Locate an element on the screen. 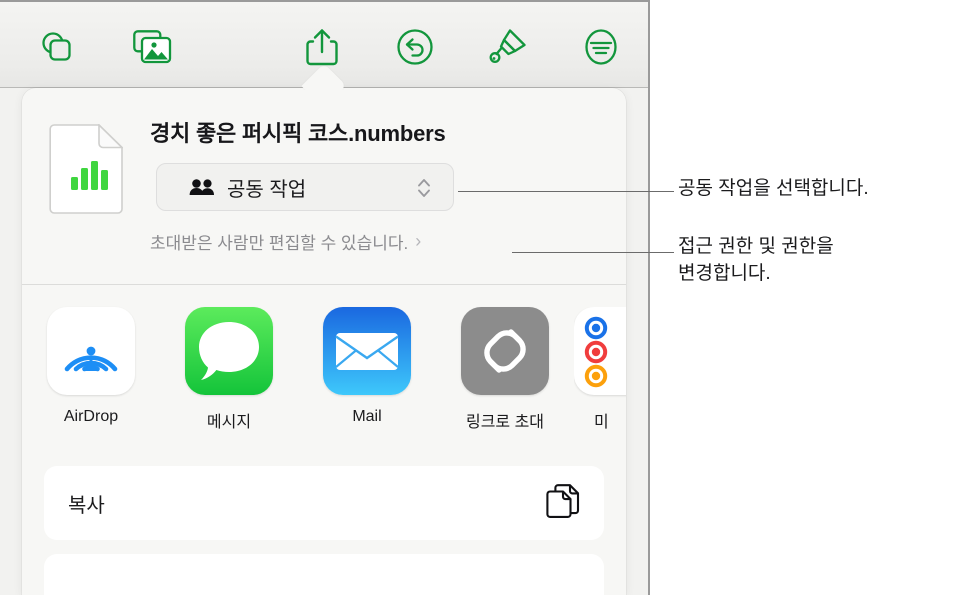 Image resolution: width=953 pixels, height=595 pixels. share-target-label: 미 is located at coordinates (601, 422).